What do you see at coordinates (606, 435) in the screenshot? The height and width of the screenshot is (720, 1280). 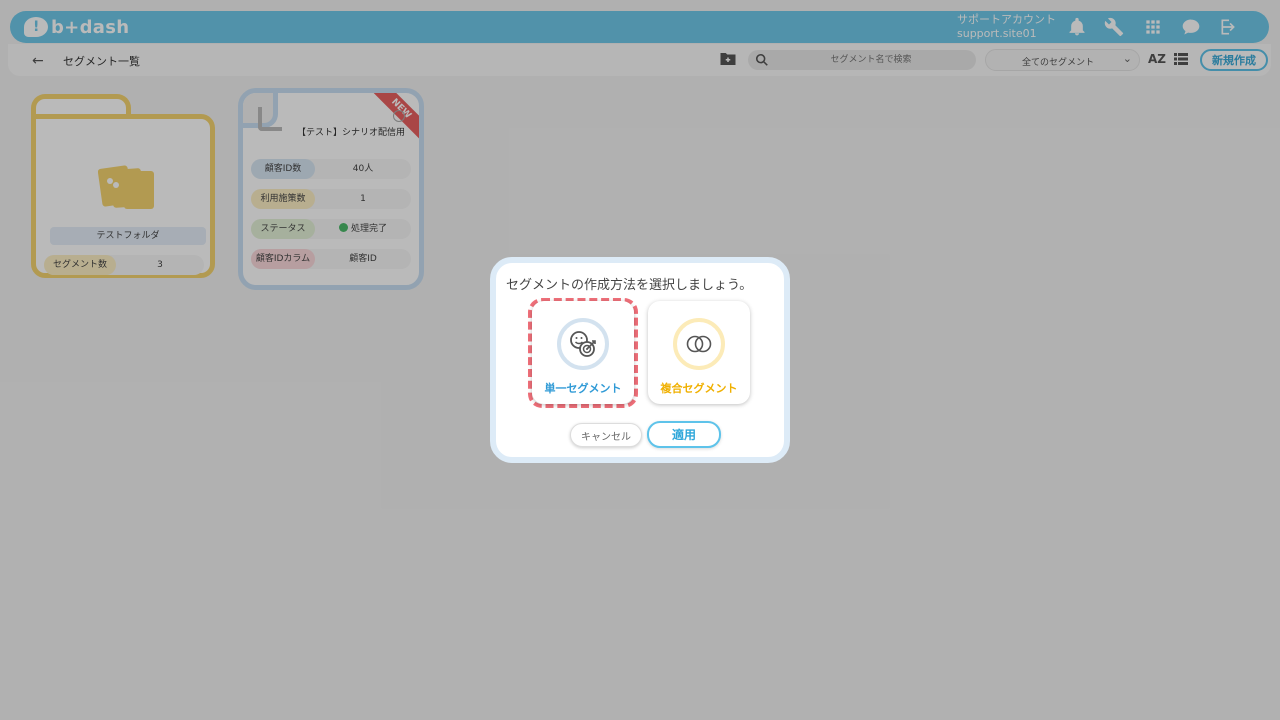 I see `cancel-button: キャンセル` at bounding box center [606, 435].